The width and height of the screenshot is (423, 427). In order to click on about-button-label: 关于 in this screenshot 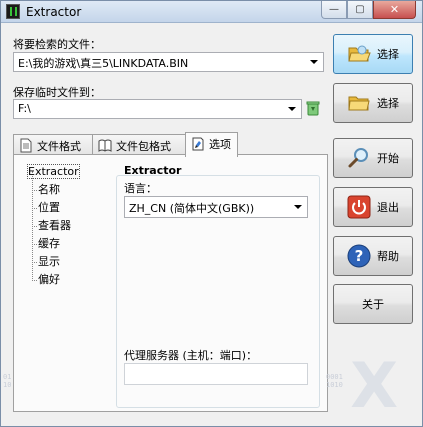, I will do `click(373, 304)`.